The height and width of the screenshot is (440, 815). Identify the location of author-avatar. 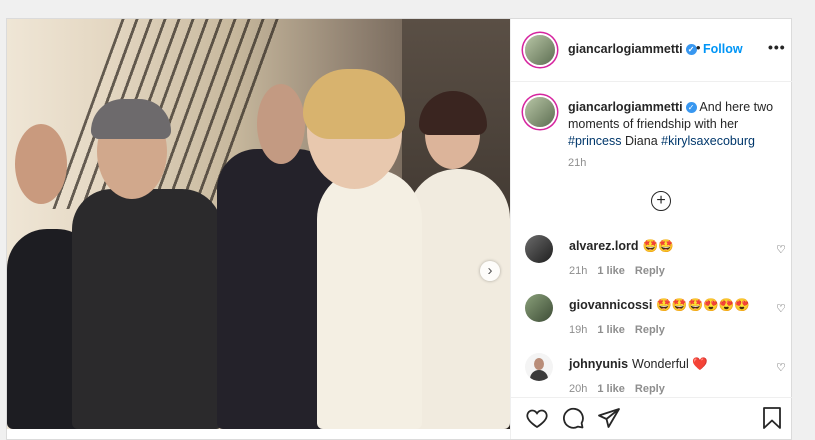
(540, 50).